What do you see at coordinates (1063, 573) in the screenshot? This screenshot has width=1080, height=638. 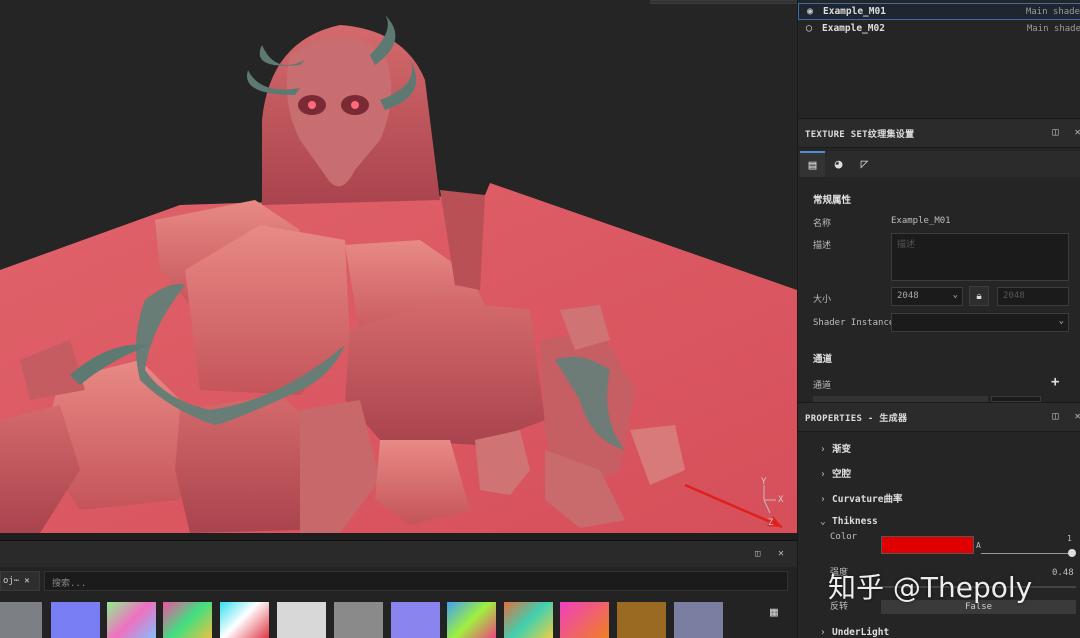 I see `strength-value: 0.48` at bounding box center [1063, 573].